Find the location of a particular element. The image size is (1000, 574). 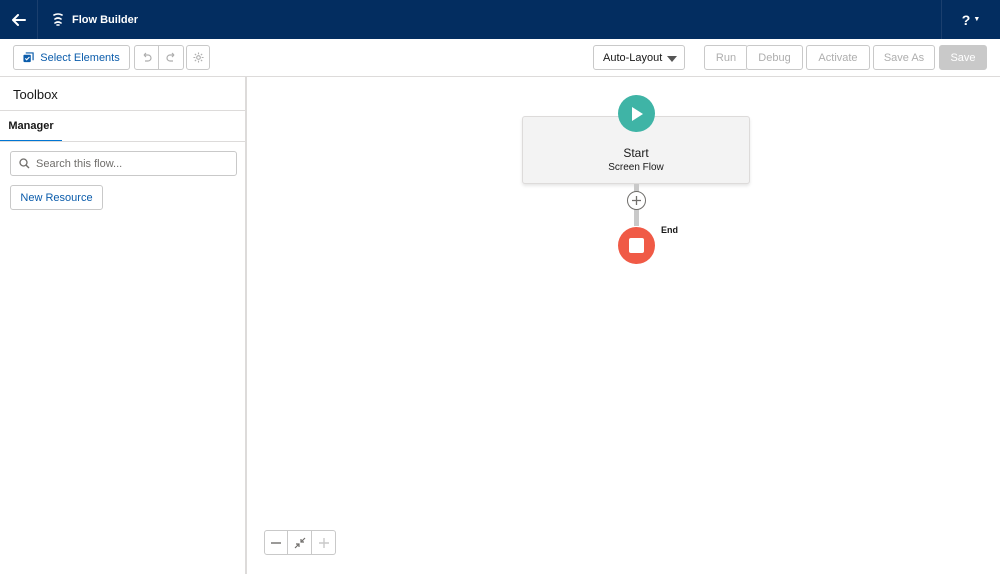

caret-down-icon: ▼ is located at coordinates (977, 19).